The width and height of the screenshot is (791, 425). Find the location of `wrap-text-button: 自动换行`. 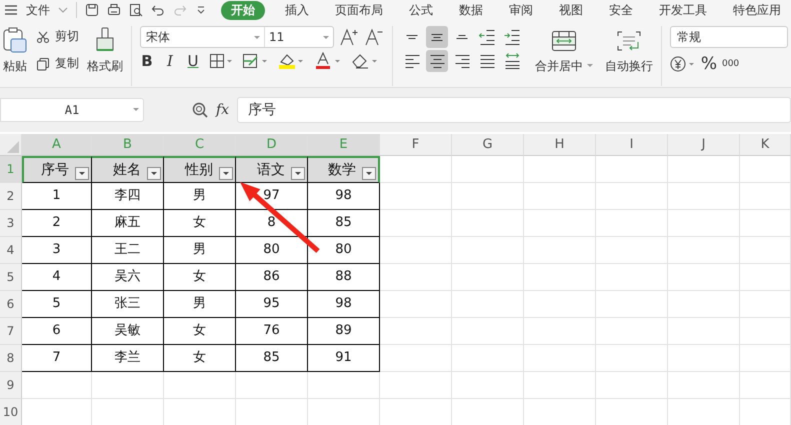

wrap-text-button: 自动换行 is located at coordinates (628, 66).